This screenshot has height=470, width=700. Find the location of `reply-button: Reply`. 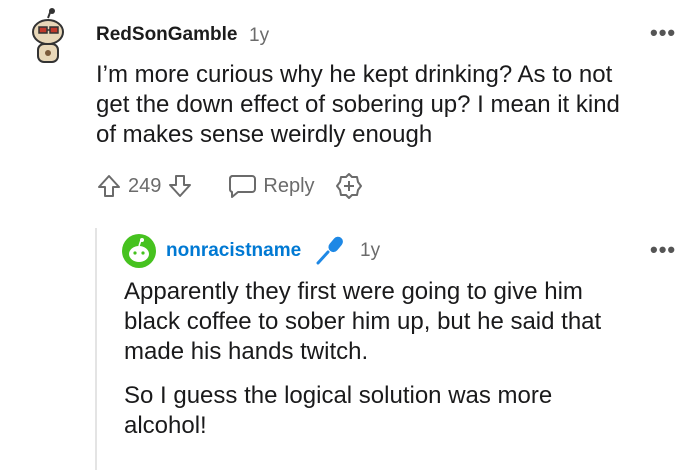

reply-button: Reply is located at coordinates (271, 186).